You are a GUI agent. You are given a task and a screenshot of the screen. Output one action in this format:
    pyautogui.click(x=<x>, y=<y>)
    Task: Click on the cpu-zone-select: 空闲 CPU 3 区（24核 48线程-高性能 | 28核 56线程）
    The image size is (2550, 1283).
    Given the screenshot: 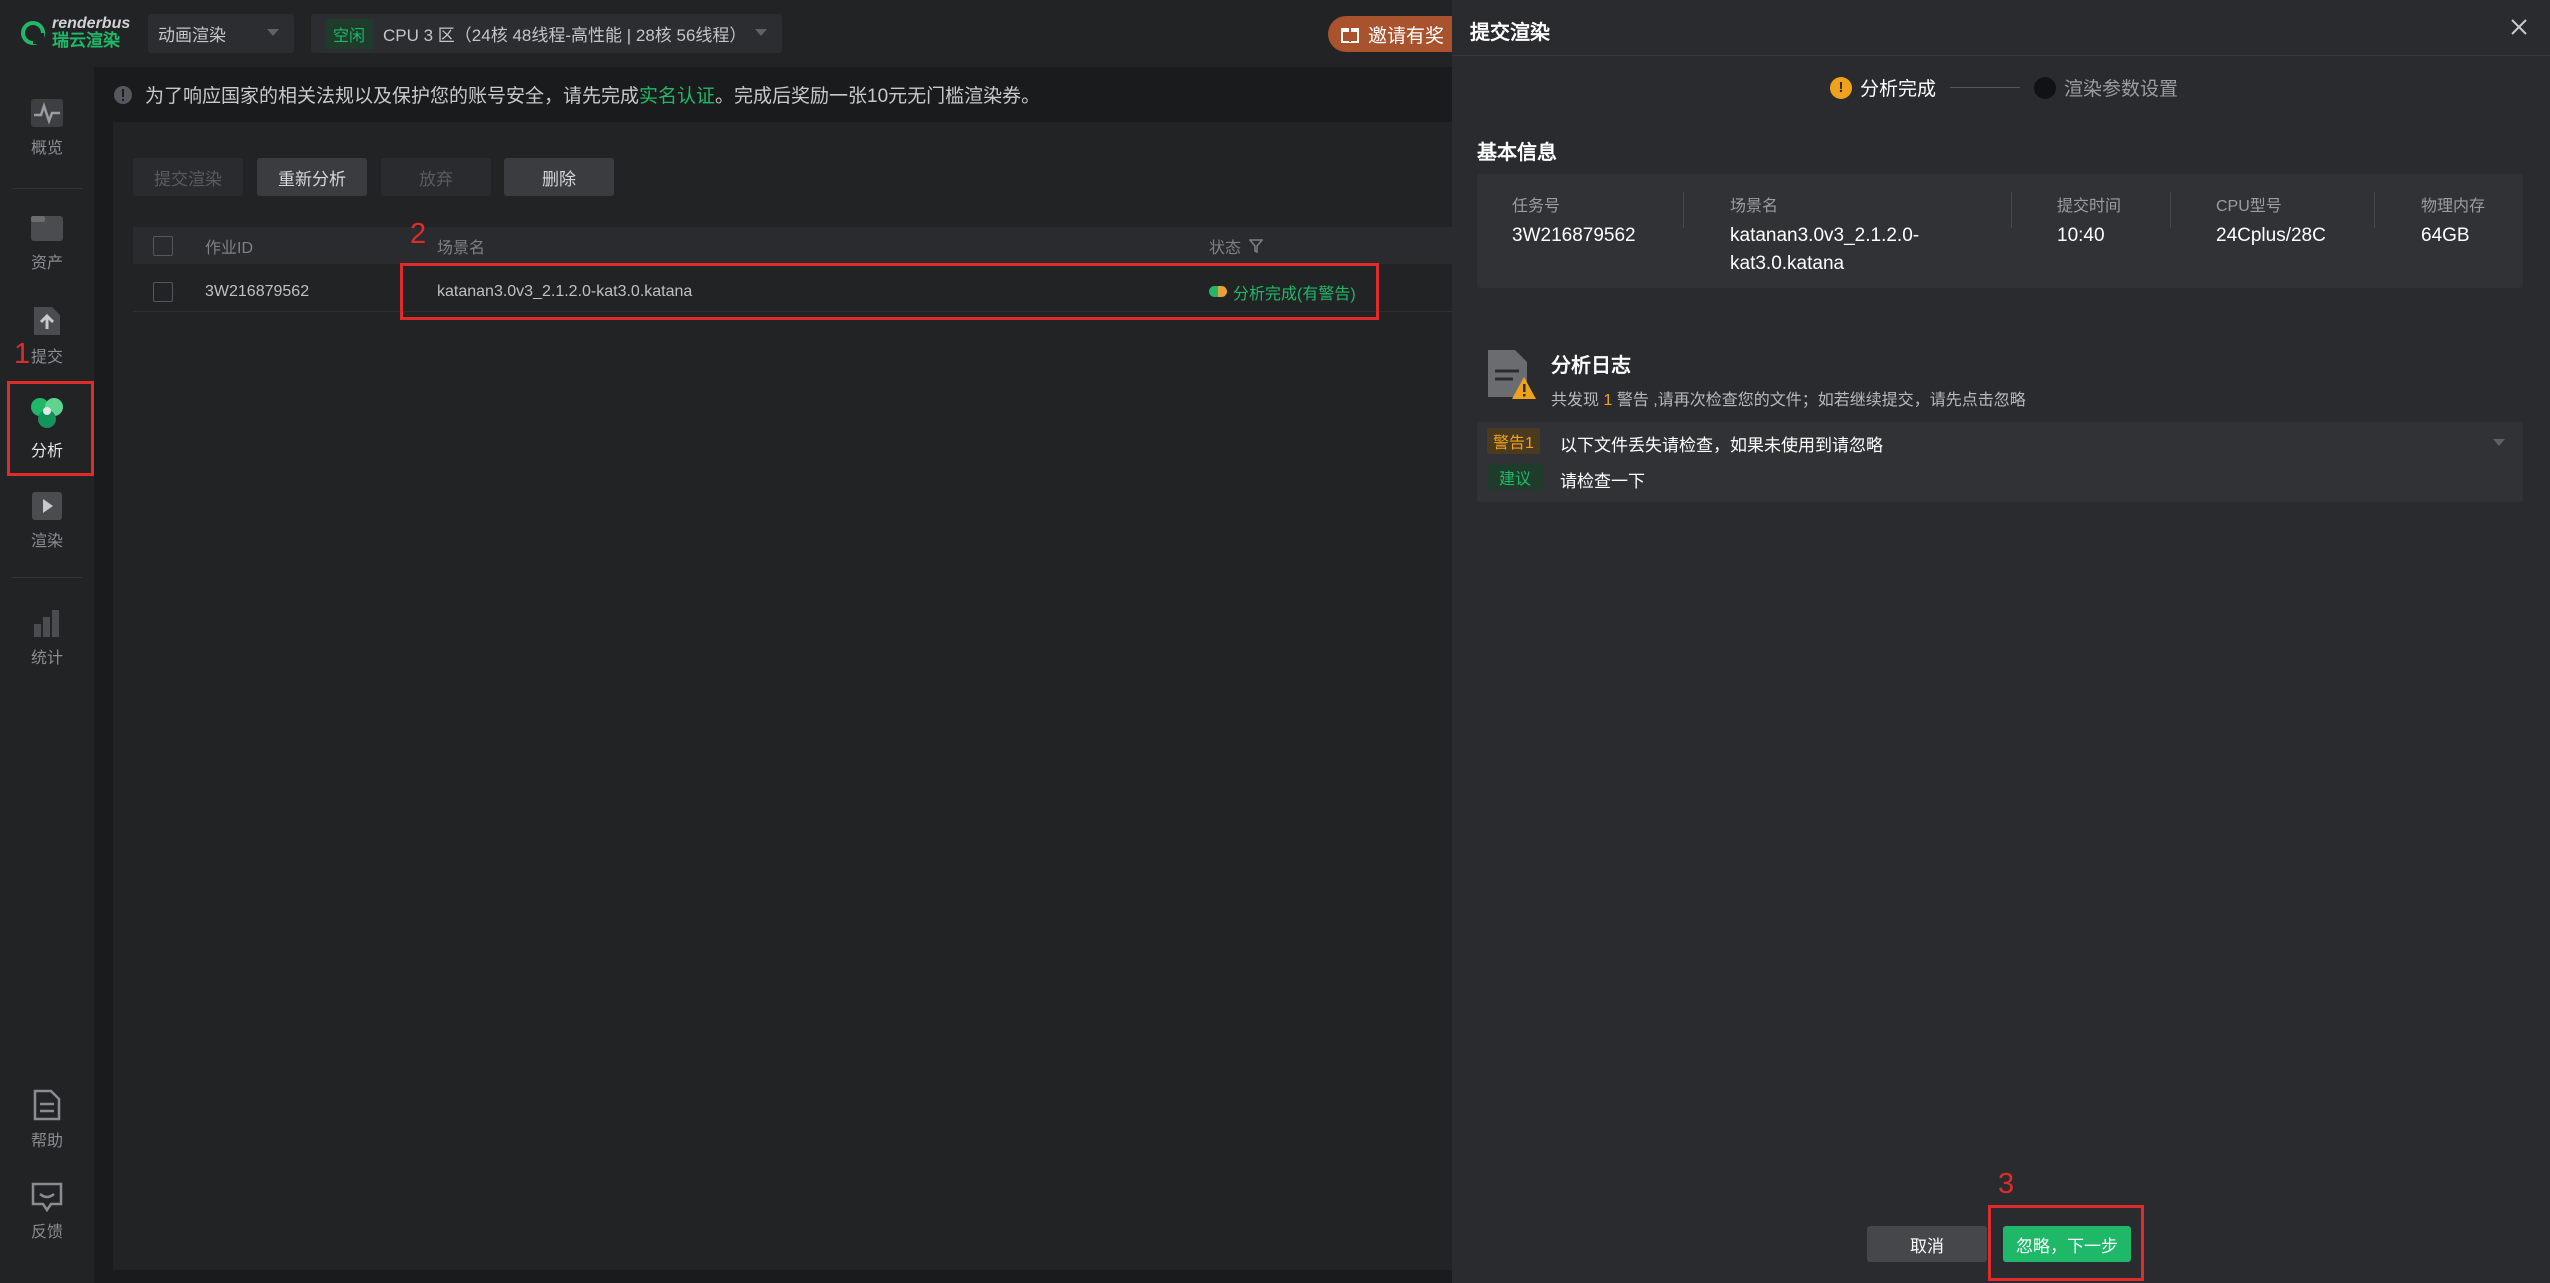 What is the action you would take?
    pyautogui.click(x=546, y=33)
    